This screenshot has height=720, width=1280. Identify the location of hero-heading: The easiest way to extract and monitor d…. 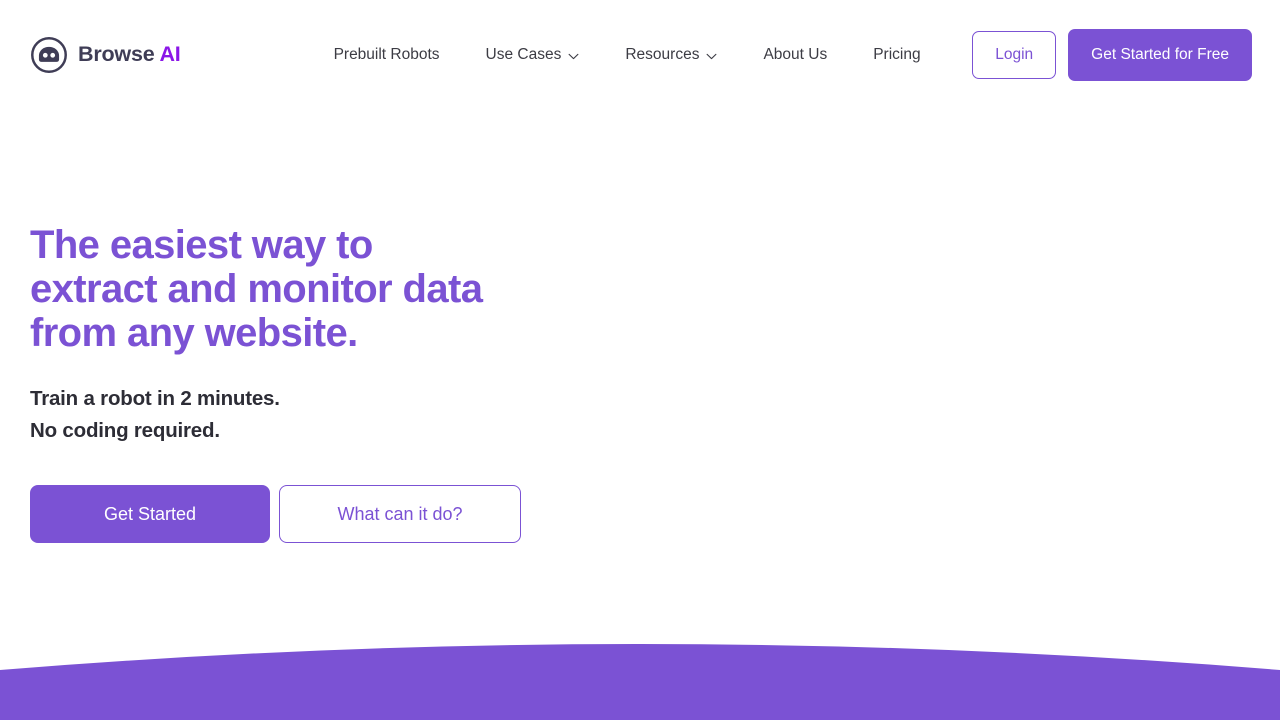
(256, 289).